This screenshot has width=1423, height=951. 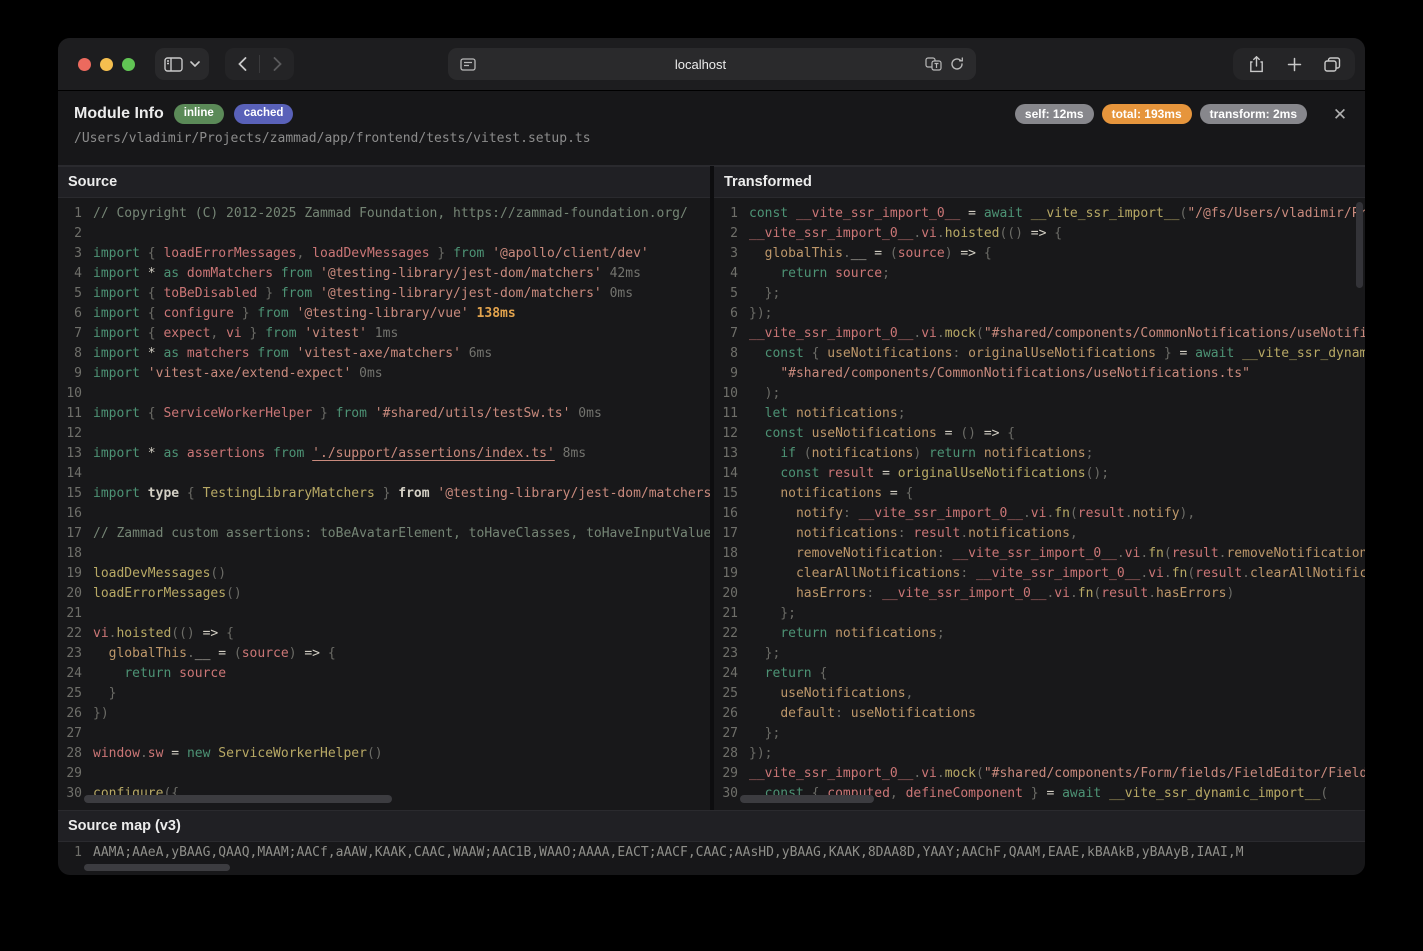 I want to click on code-line: 3 globalThis.__ = (source) => {, so click(x=861, y=253).